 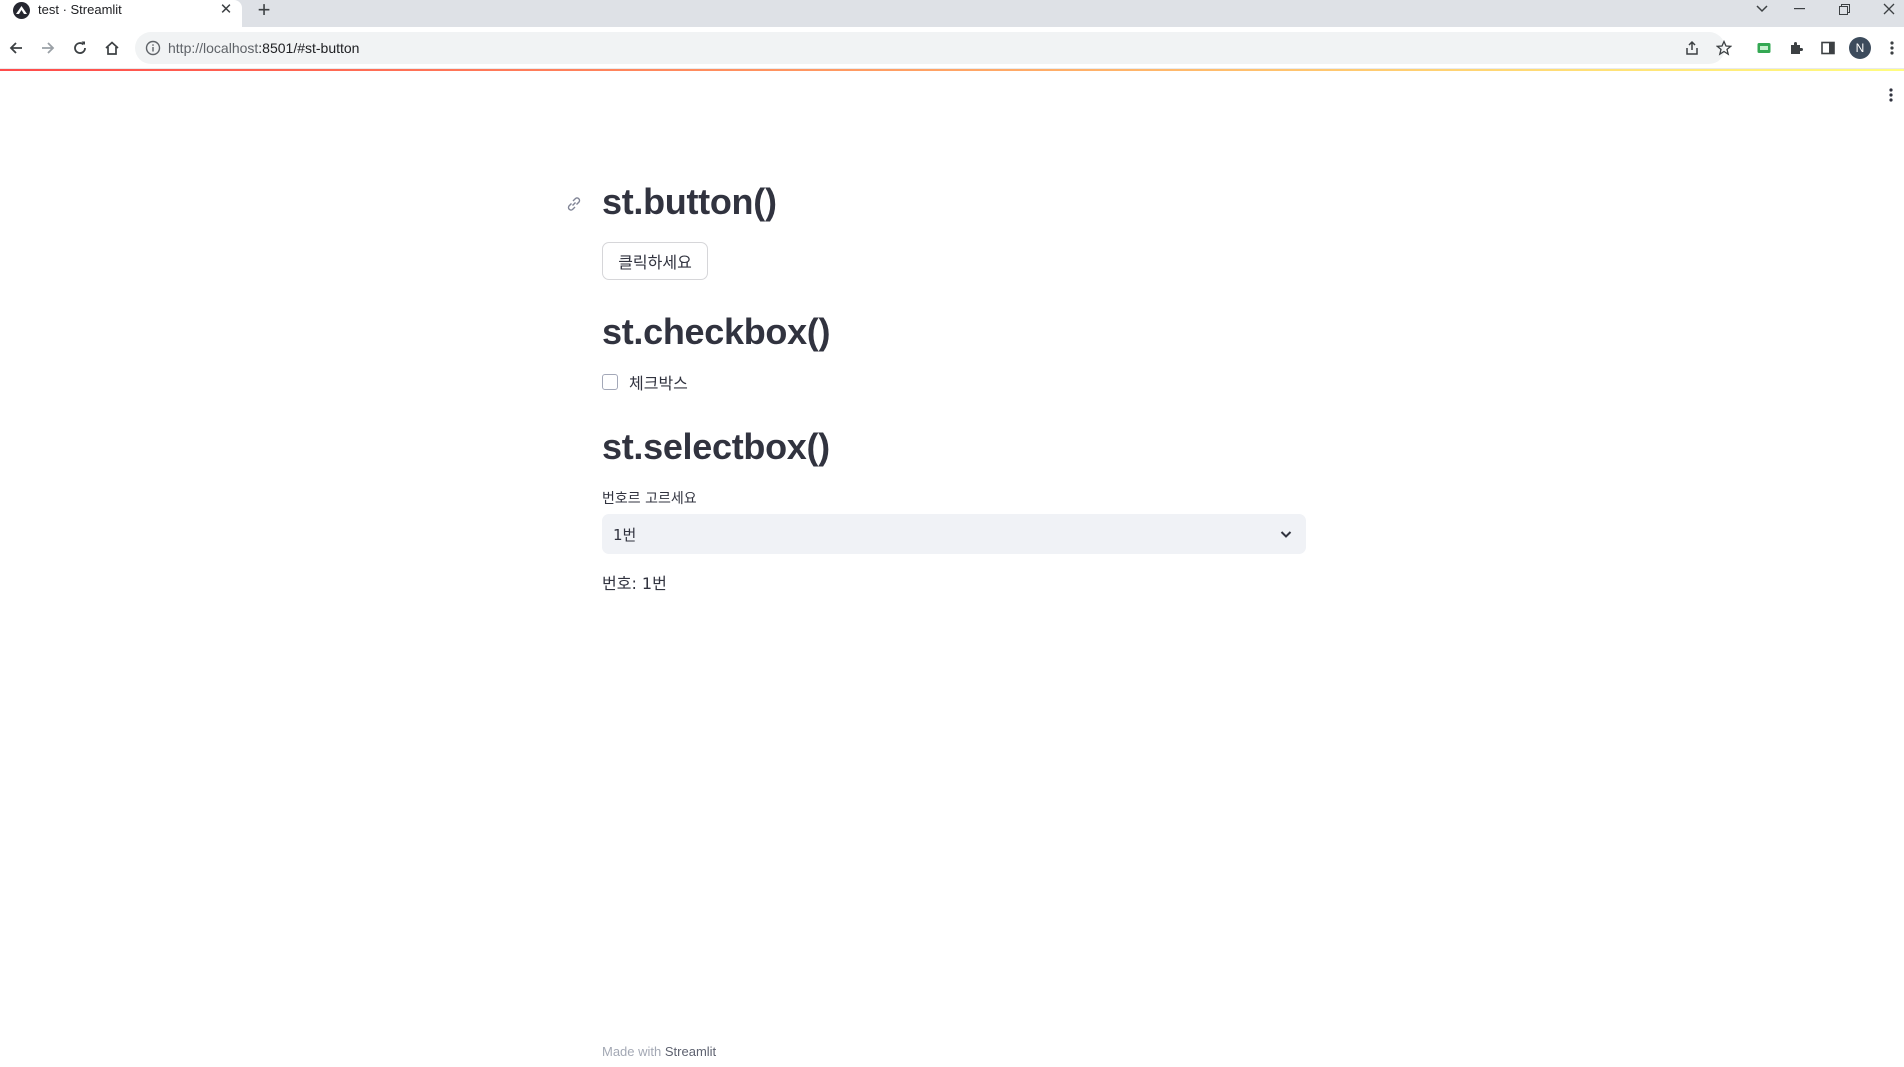 I want to click on reload-icon, so click(x=80, y=48).